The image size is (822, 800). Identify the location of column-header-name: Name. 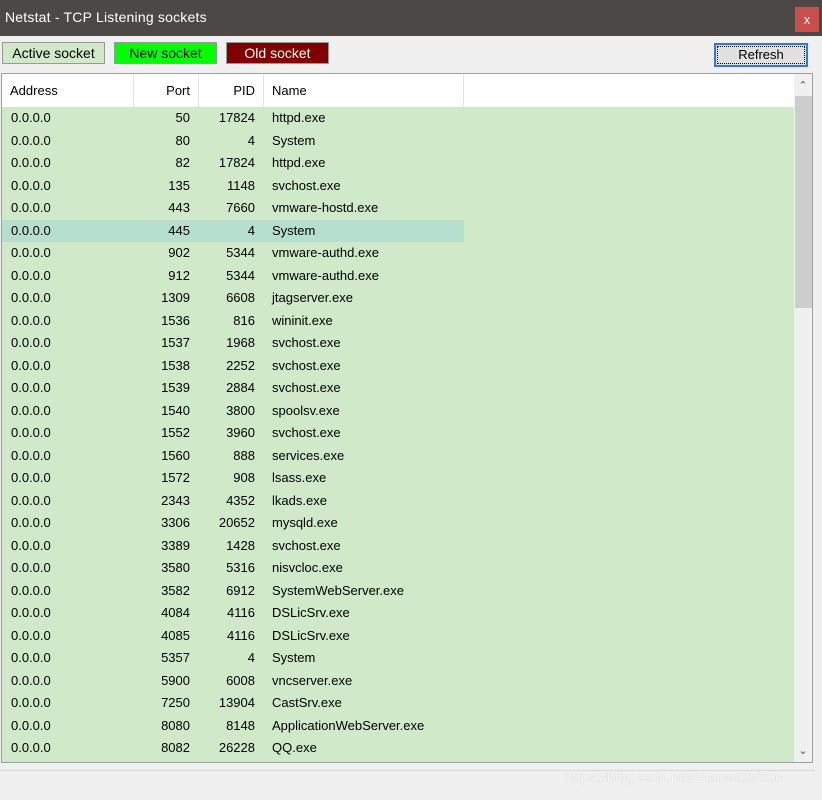
(364, 90).